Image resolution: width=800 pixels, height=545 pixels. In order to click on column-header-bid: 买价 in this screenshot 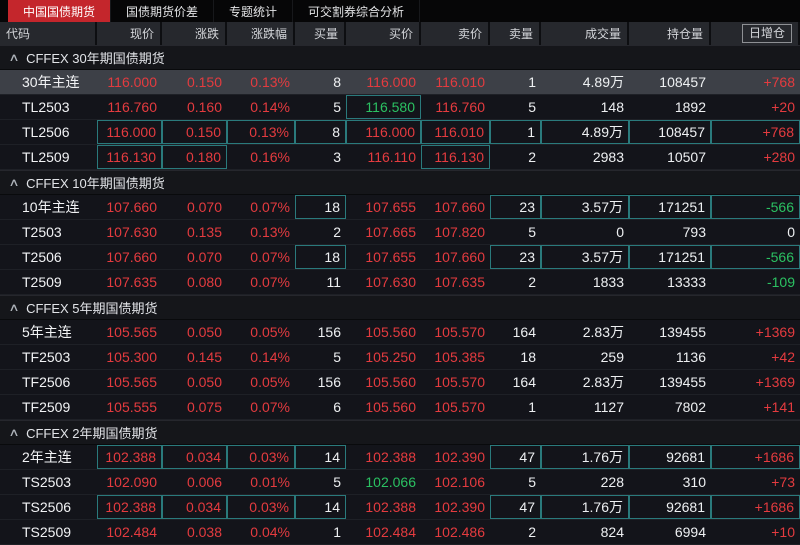, I will do `click(383, 33)`.